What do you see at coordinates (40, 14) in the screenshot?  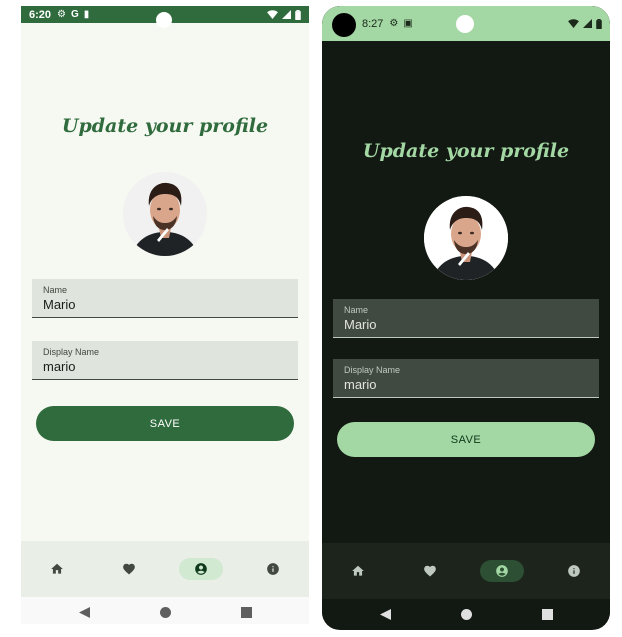 I see `status-time: 6:20` at bounding box center [40, 14].